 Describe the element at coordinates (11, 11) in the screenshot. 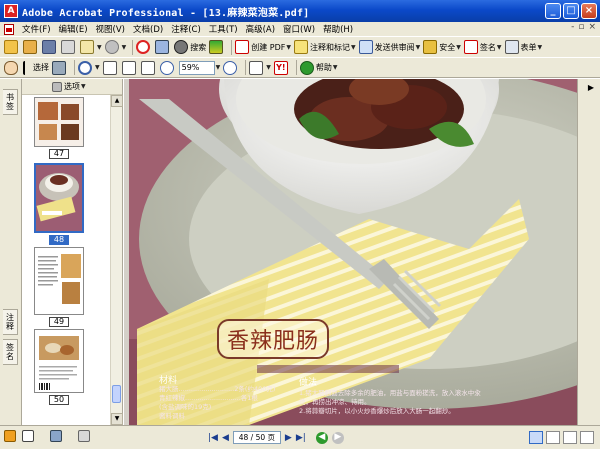

I see `acrobat-app-icon: A` at that location.